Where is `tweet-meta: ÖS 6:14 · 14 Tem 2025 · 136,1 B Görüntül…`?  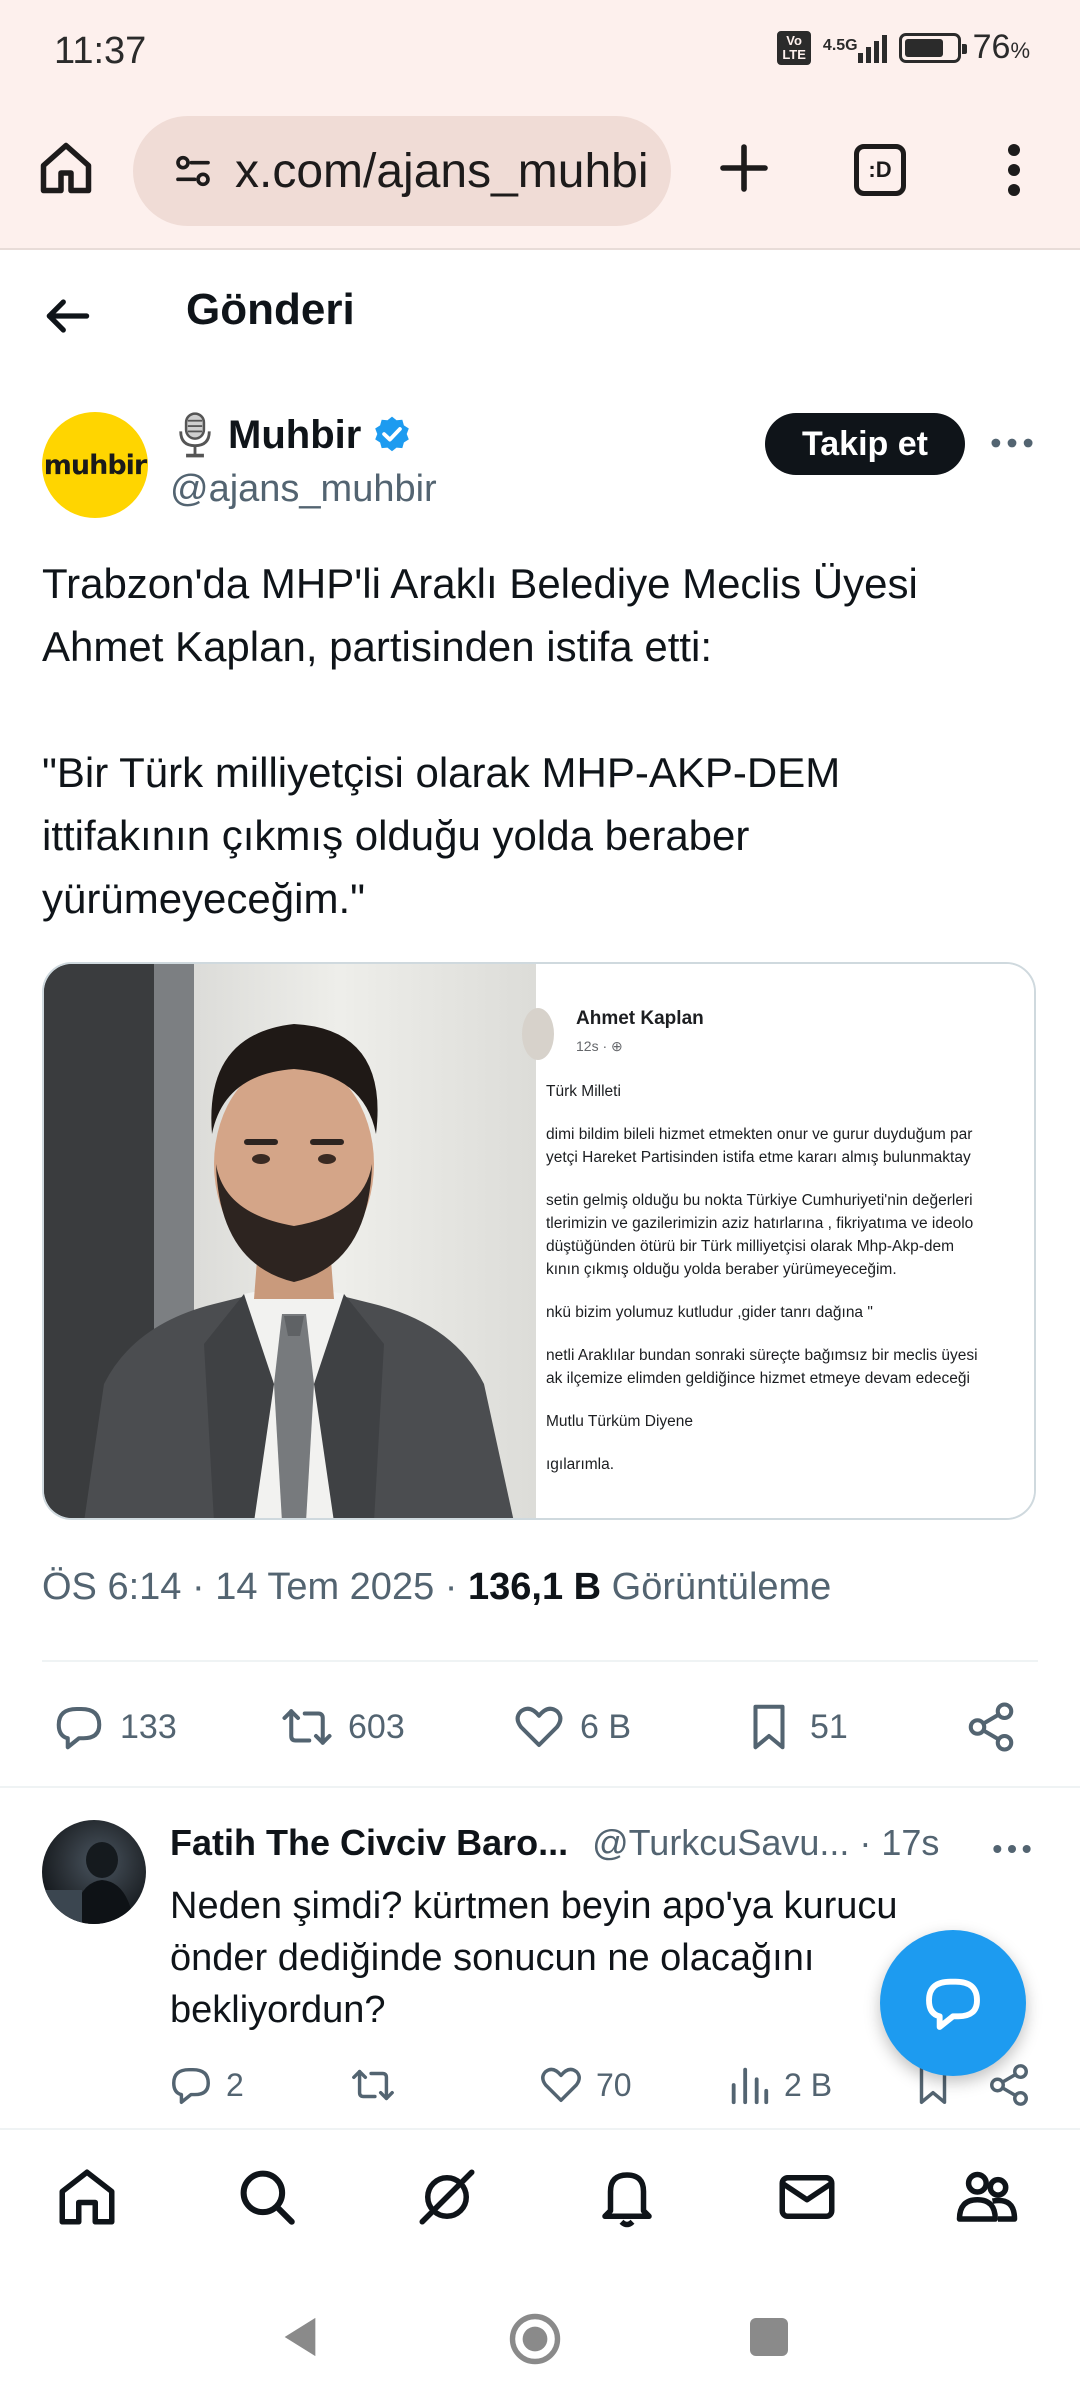
tweet-meta: ÖS 6:14 · 14 Tem 2025 · 136,1 B Görüntül… is located at coordinates (436, 1587).